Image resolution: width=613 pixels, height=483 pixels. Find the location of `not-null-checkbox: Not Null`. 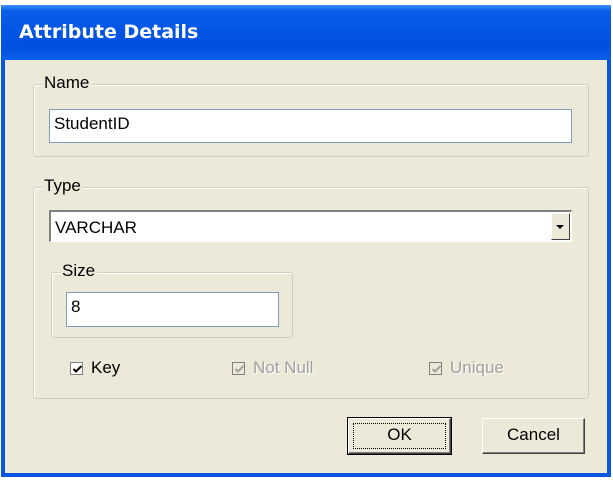

not-null-checkbox: Not Null is located at coordinates (272, 368).